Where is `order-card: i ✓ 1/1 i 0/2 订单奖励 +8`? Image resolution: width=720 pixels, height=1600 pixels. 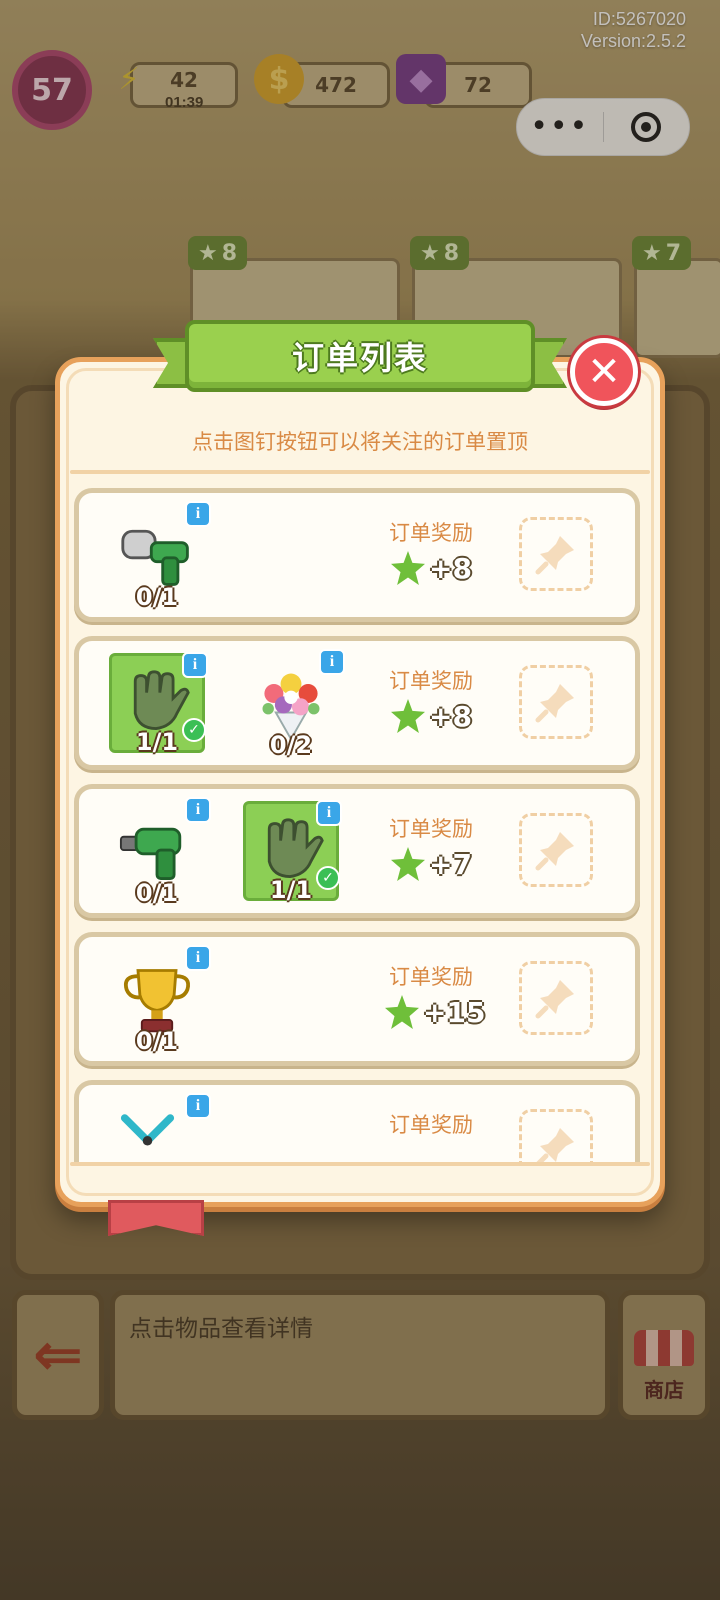 order-card: i ✓ 1/1 i 0/2 订单奖励 +8 is located at coordinates (357, 703).